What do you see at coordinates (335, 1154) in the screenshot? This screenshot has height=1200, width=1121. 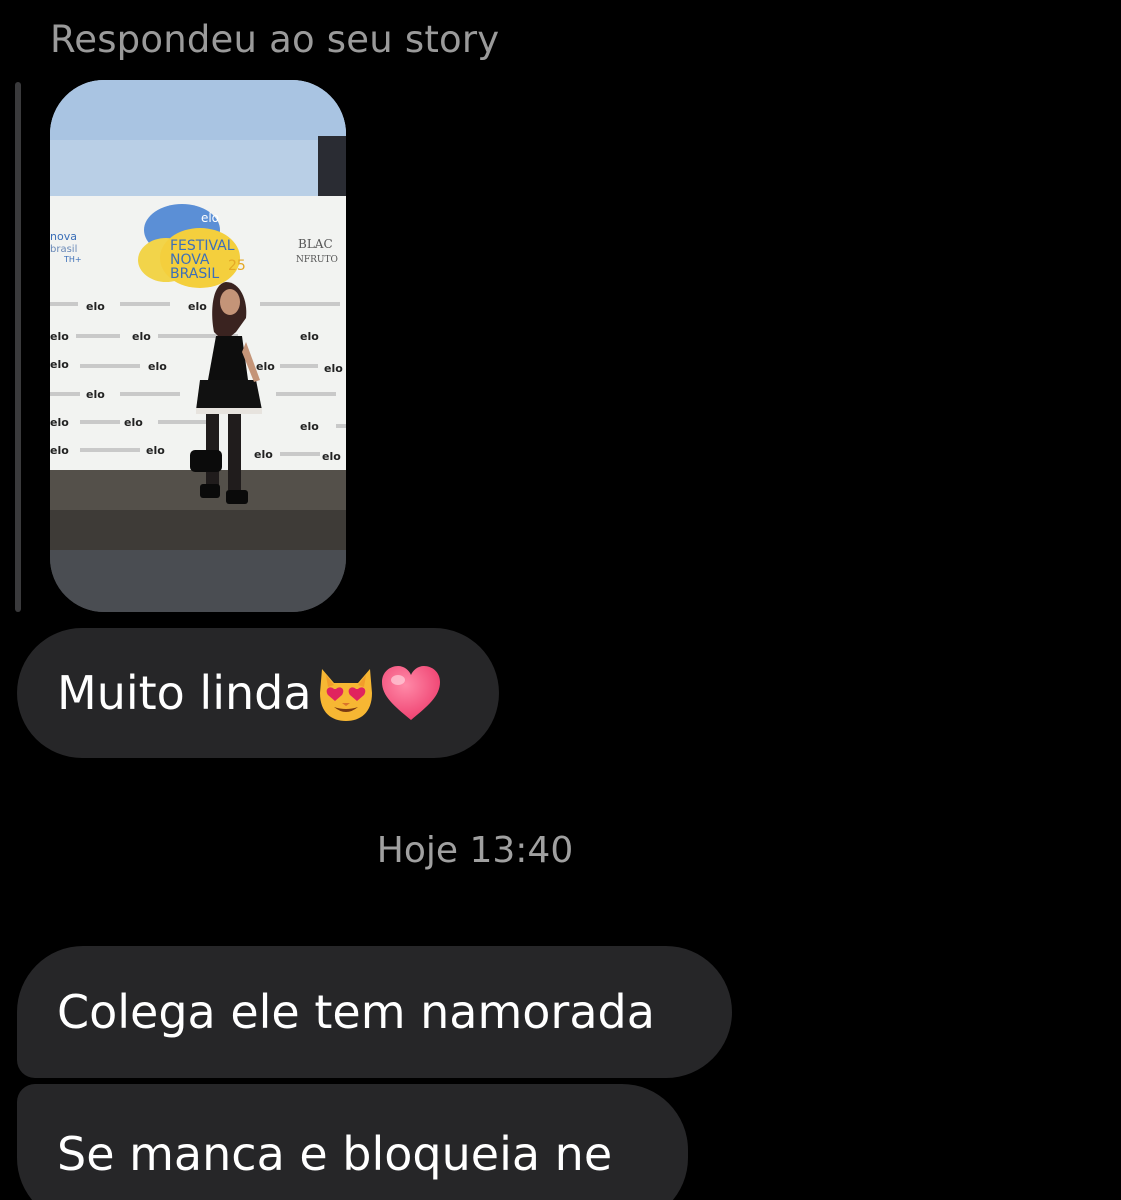 I see `message-text: Se manca e bloqueia ne` at bounding box center [335, 1154].